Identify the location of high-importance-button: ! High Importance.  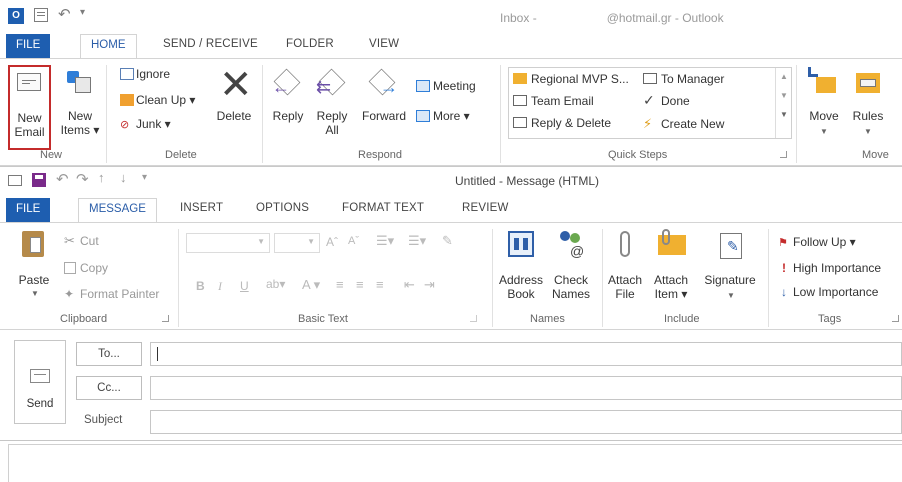
(829, 268).